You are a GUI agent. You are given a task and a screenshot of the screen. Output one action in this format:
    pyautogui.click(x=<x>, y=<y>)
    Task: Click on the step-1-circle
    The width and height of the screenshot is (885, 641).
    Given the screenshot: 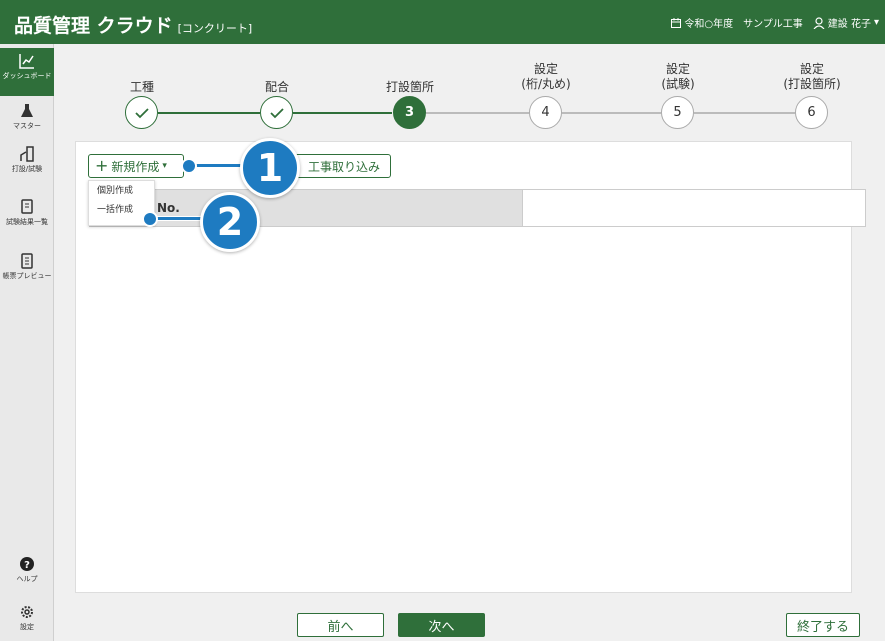 What is the action you would take?
    pyautogui.click(x=141, y=112)
    